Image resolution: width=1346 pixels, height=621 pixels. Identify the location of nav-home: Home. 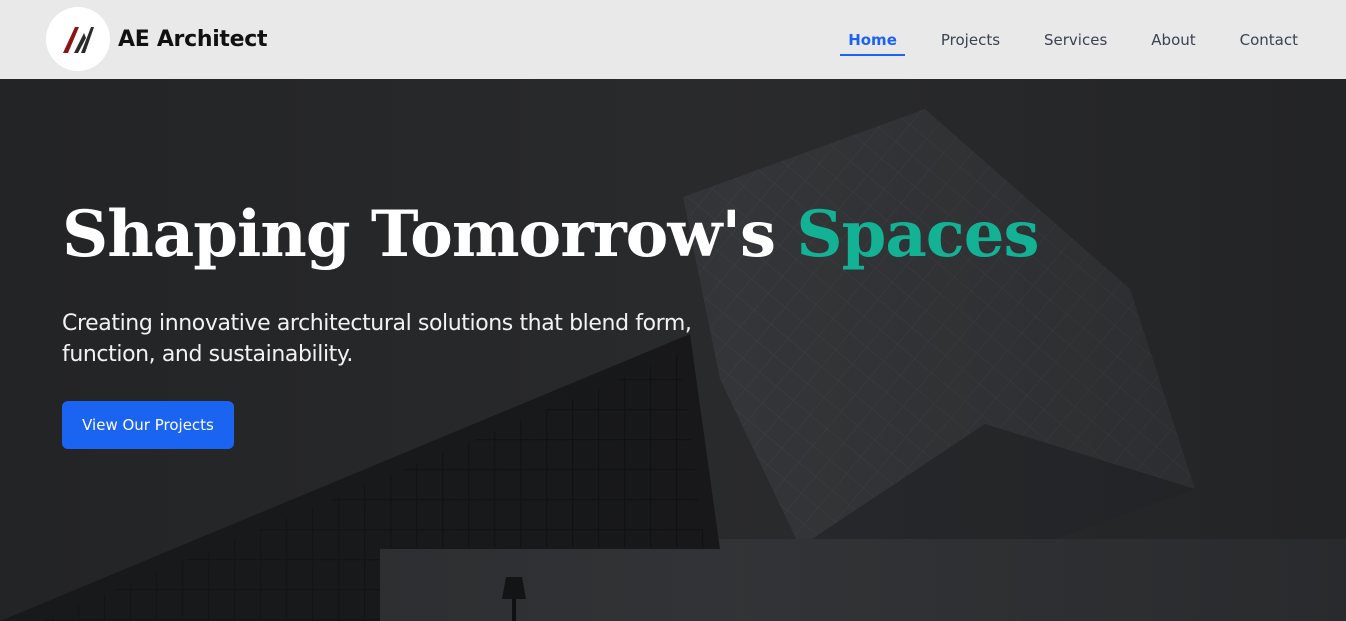
(872, 39).